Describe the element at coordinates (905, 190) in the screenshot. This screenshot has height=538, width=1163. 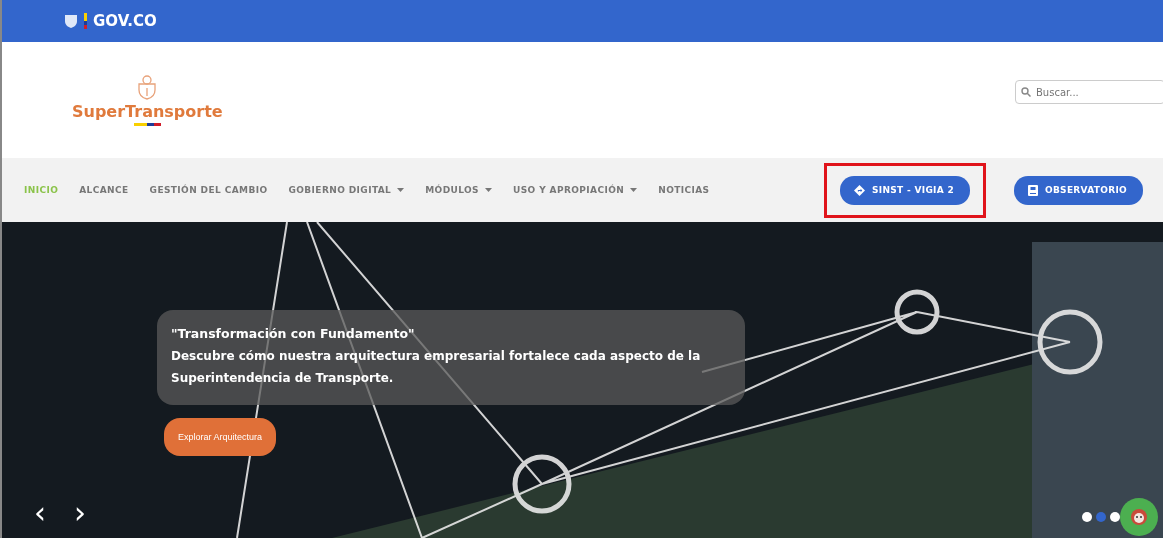
I see `nav-button: SINST - VIGIA 2` at that location.